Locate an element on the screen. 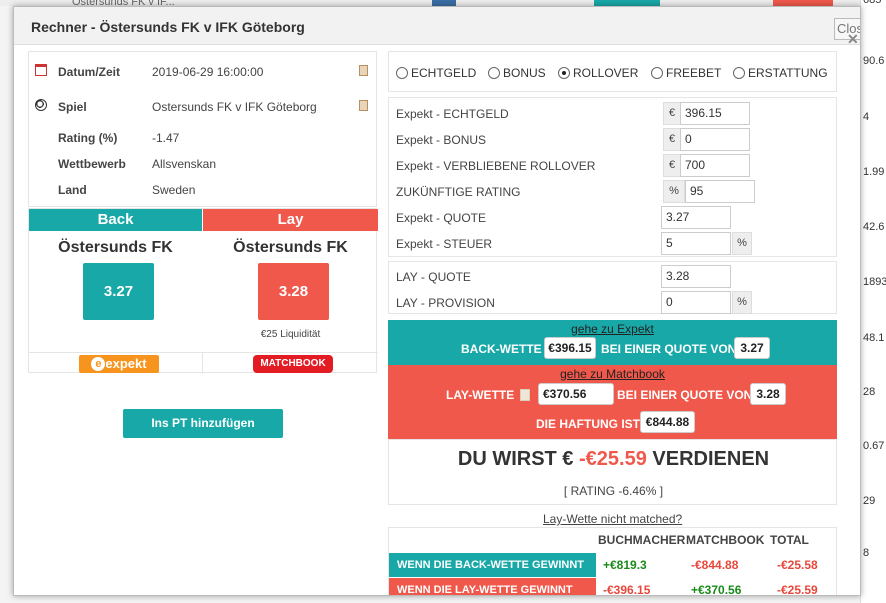  radio-bonus: BONUS is located at coordinates (517, 73).